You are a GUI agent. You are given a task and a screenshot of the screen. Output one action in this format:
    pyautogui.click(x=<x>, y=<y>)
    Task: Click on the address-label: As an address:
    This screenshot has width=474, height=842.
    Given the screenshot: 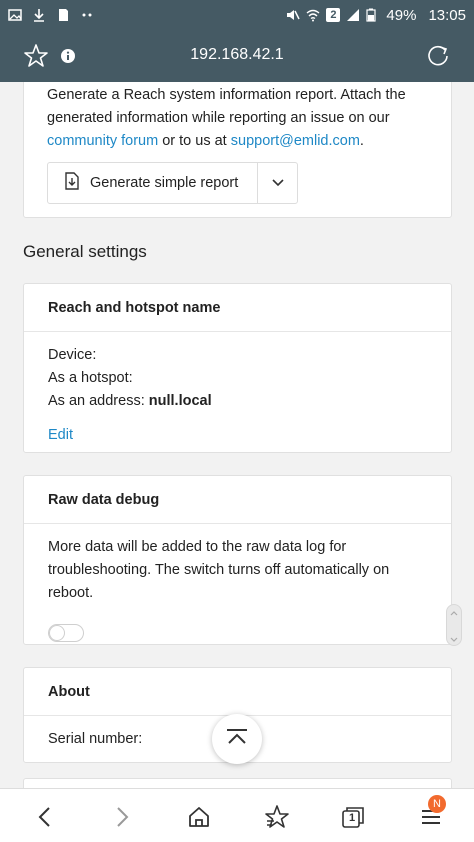 What is the action you would take?
    pyautogui.click(x=96, y=401)
    